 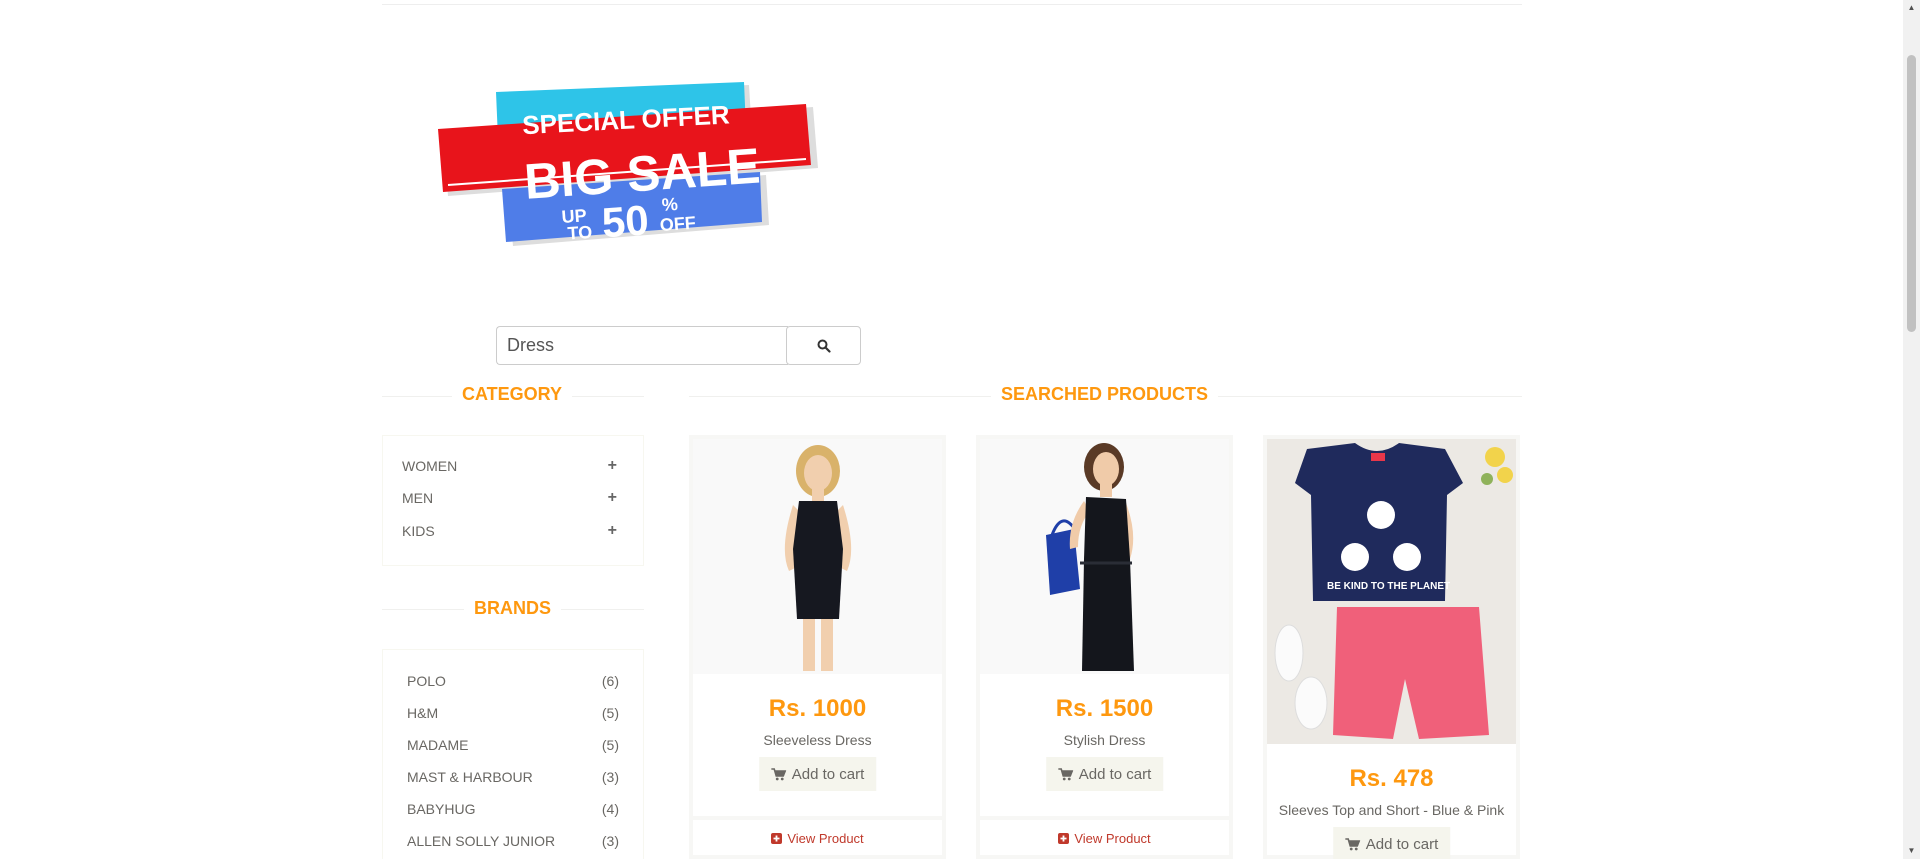 What do you see at coordinates (952, 4) in the screenshot?
I see `header-divider` at bounding box center [952, 4].